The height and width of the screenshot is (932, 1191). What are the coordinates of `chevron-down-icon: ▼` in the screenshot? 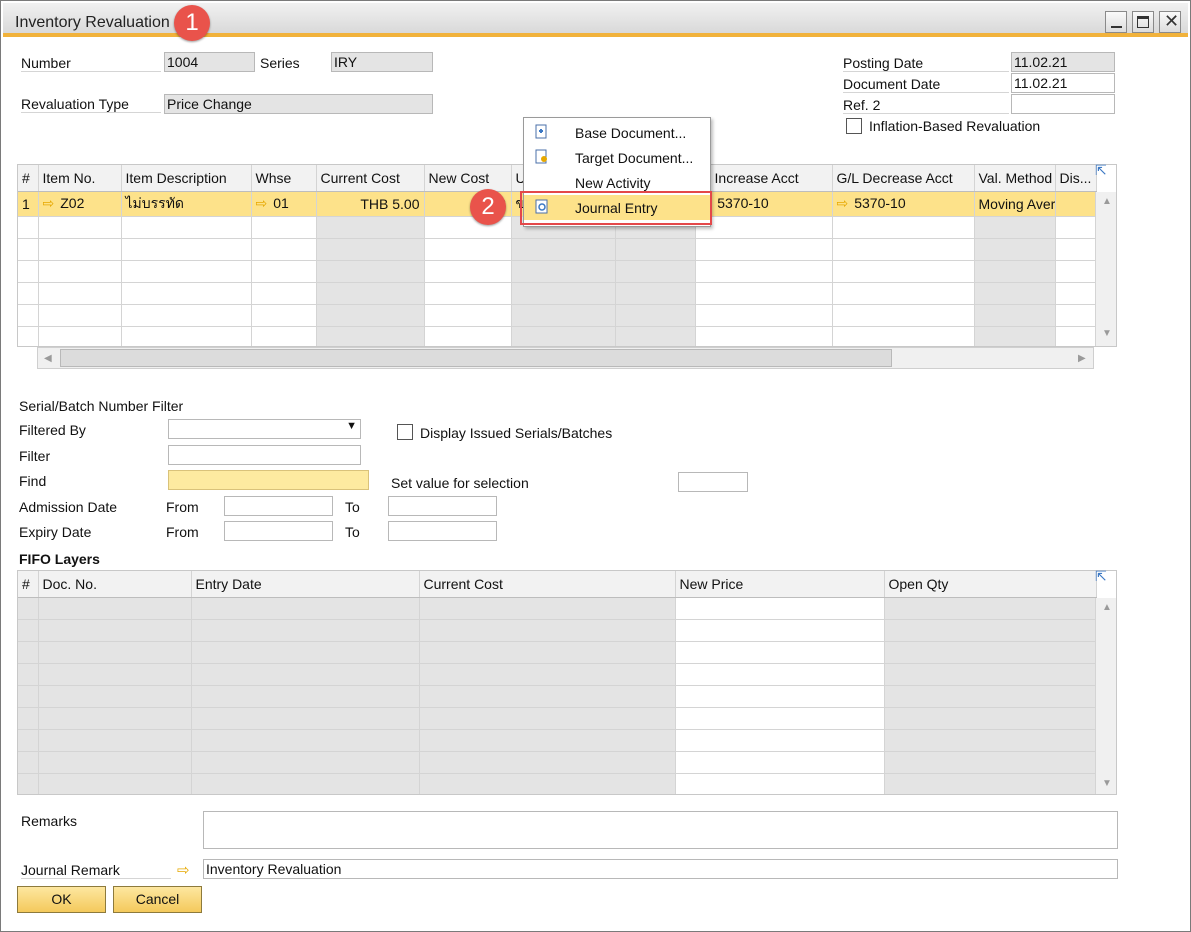 It's located at (351, 426).